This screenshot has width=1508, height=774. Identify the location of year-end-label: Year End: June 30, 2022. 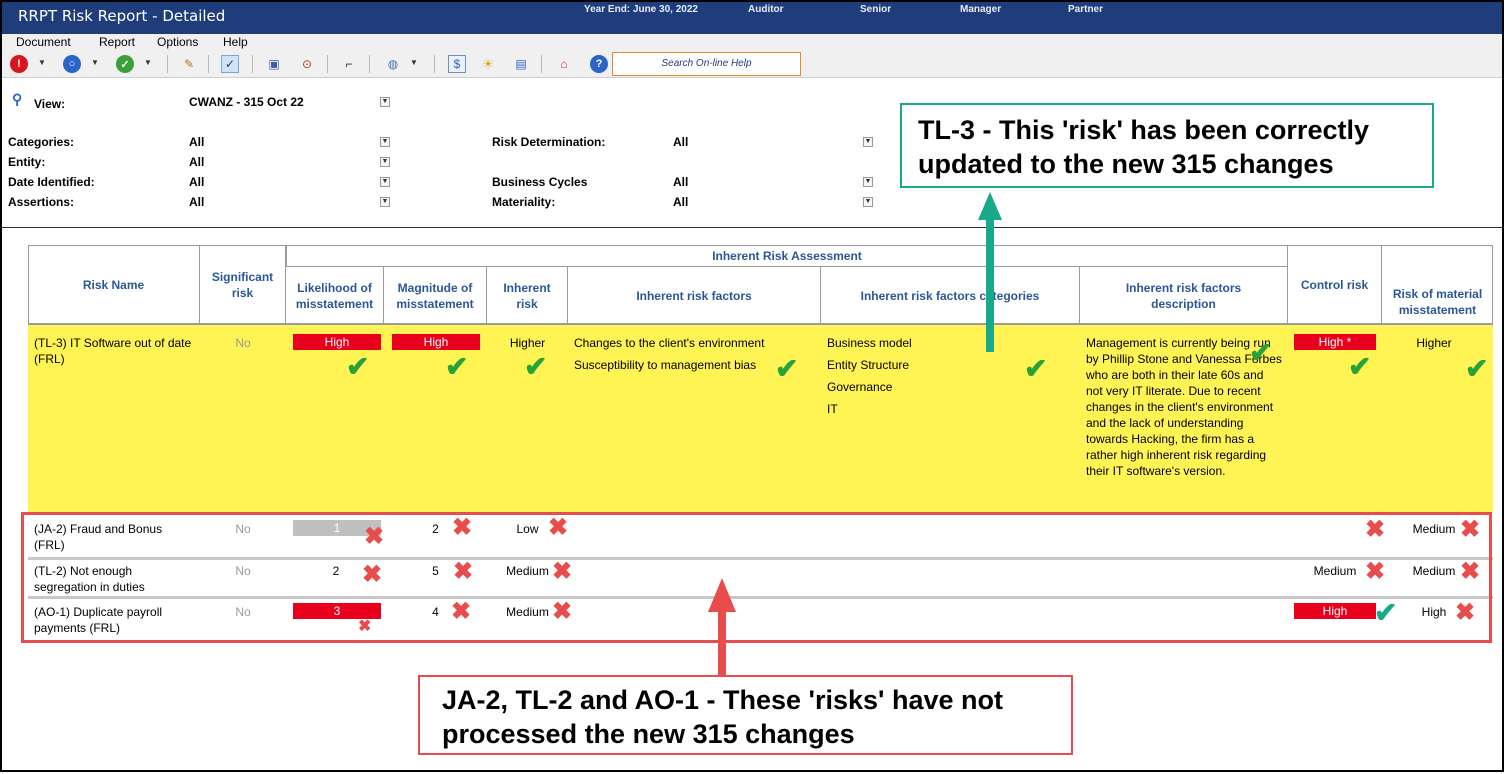
(641, 9).